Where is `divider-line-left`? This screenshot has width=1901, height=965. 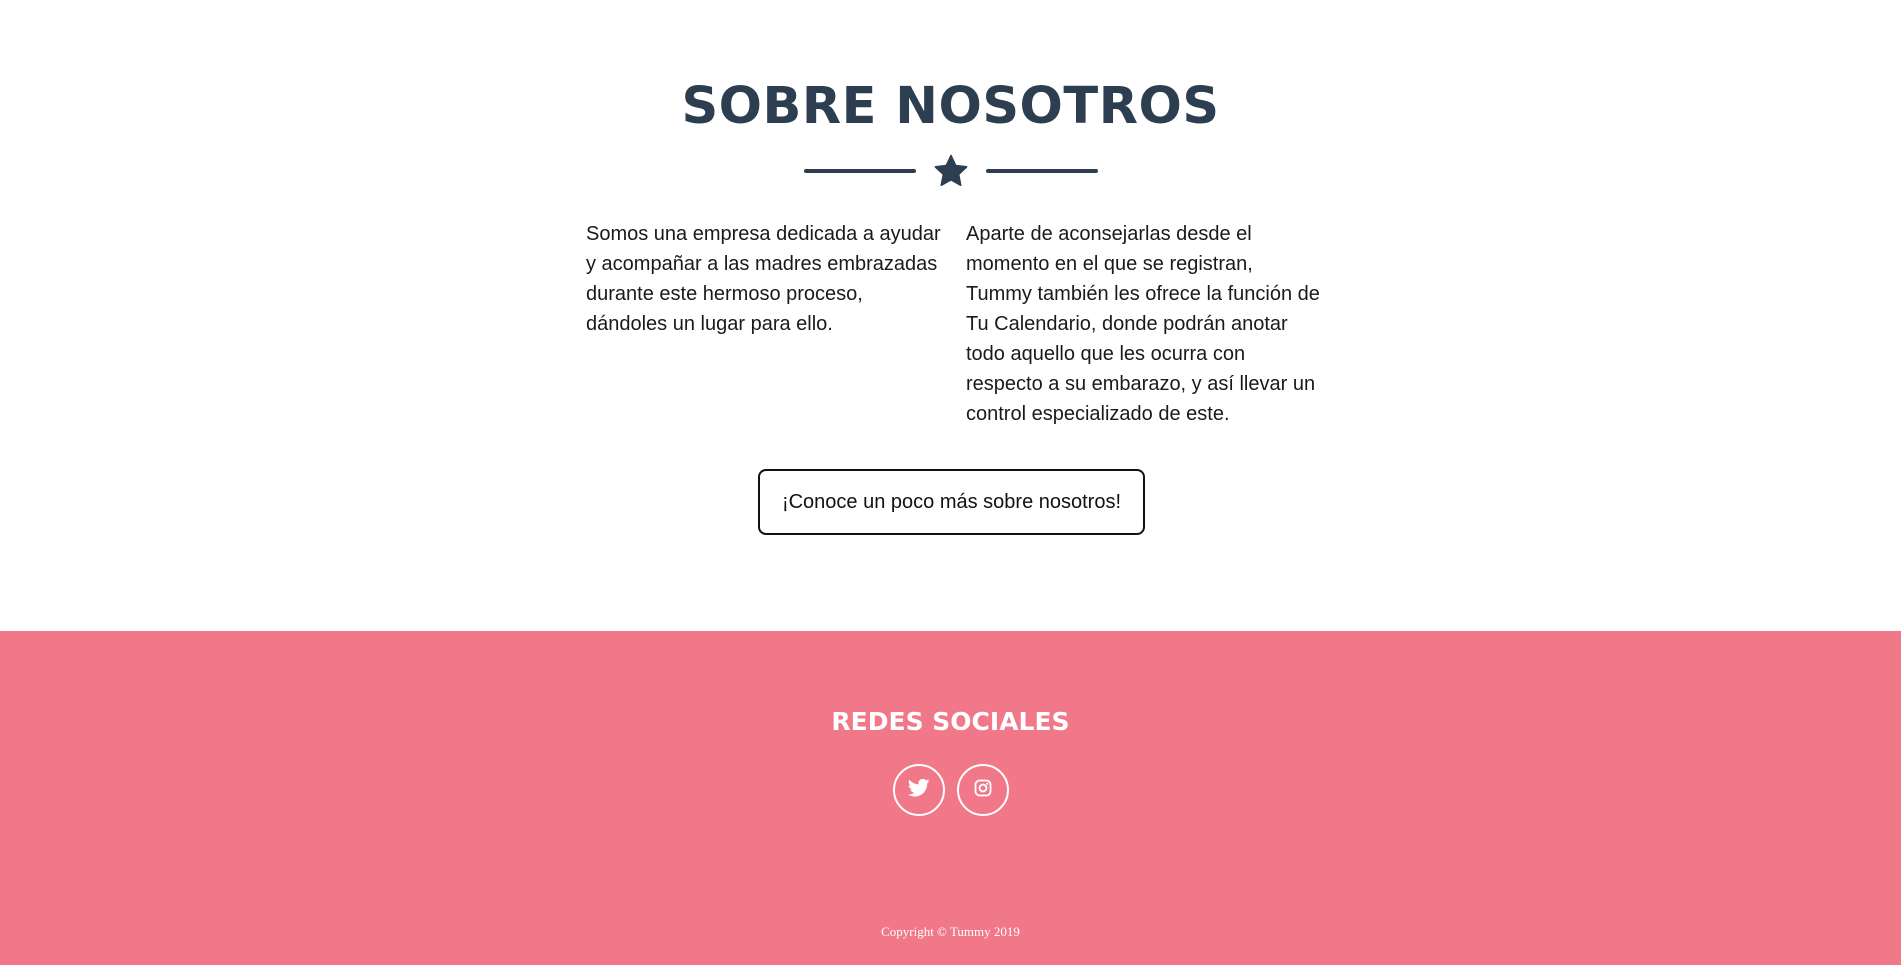
divider-line-left is located at coordinates (859, 171).